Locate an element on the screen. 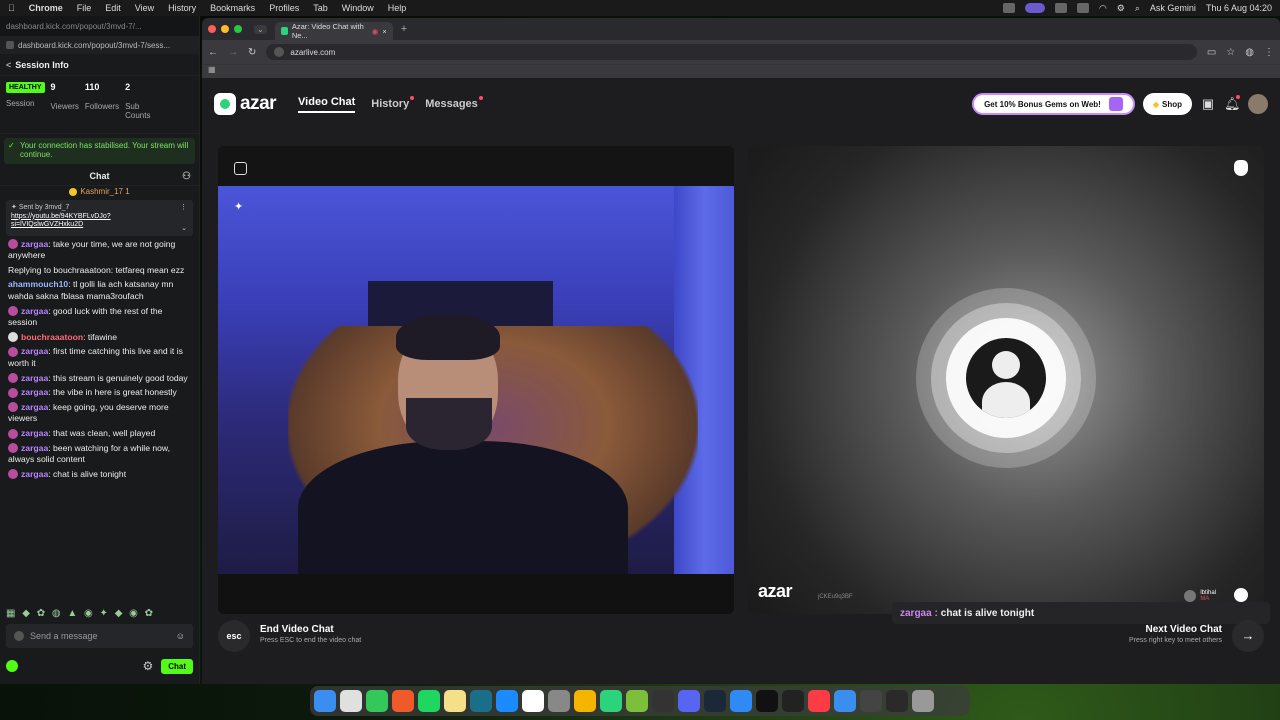  close-tab-icon: × is located at coordinates (384, 31).